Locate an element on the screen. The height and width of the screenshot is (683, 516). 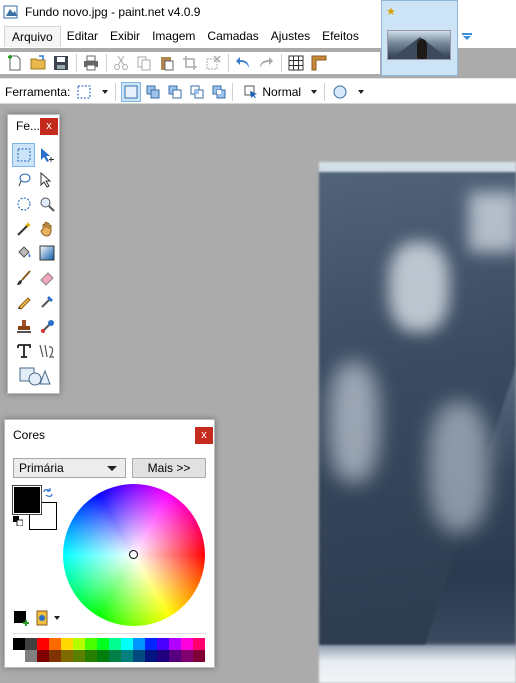
blend-mode-dropdown: Normal is located at coordinates (283, 92).